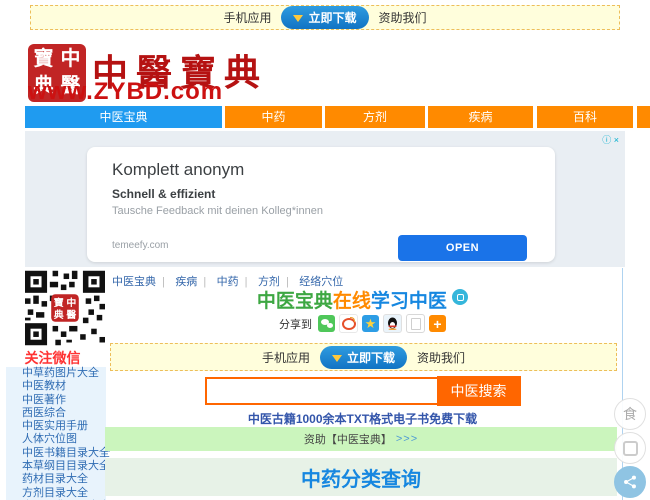  I want to click on tab-baike: 百科, so click(585, 117).